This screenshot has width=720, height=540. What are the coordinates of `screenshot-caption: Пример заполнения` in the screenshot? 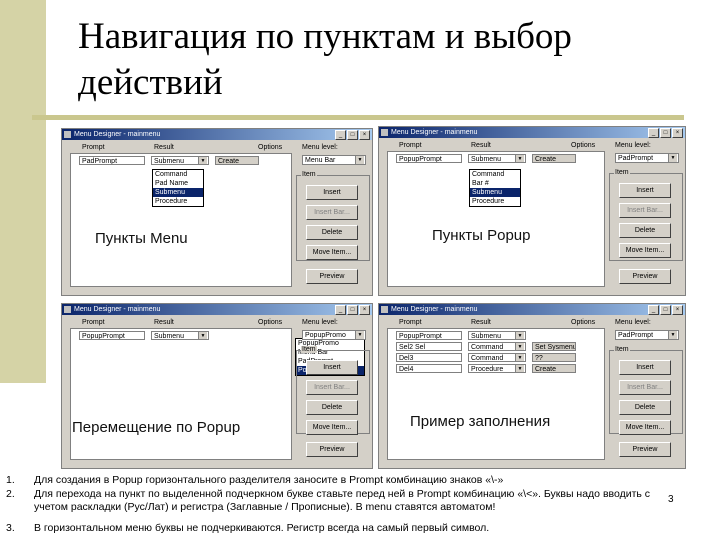 It's located at (480, 421).